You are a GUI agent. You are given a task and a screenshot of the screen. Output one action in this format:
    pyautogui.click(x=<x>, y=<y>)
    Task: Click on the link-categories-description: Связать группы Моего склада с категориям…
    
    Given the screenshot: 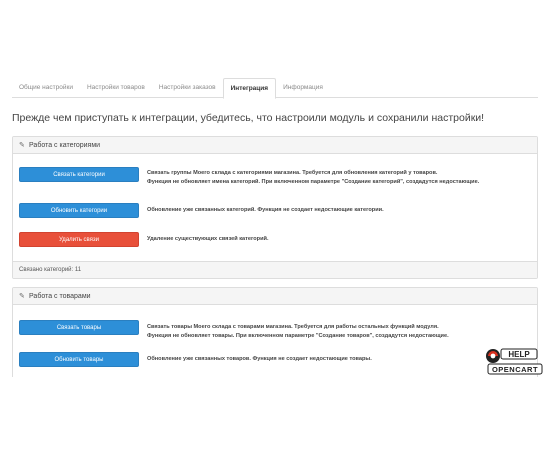 What is the action you would take?
    pyautogui.click(x=313, y=178)
    